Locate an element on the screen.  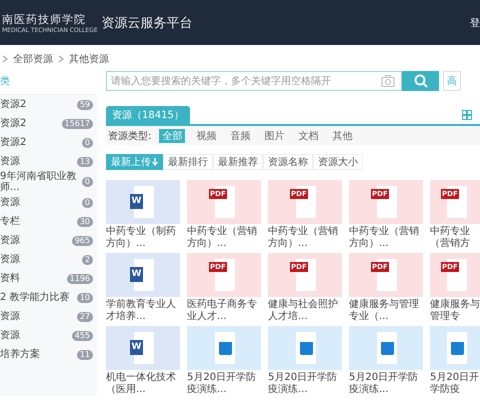
search-button is located at coordinates (420, 81).